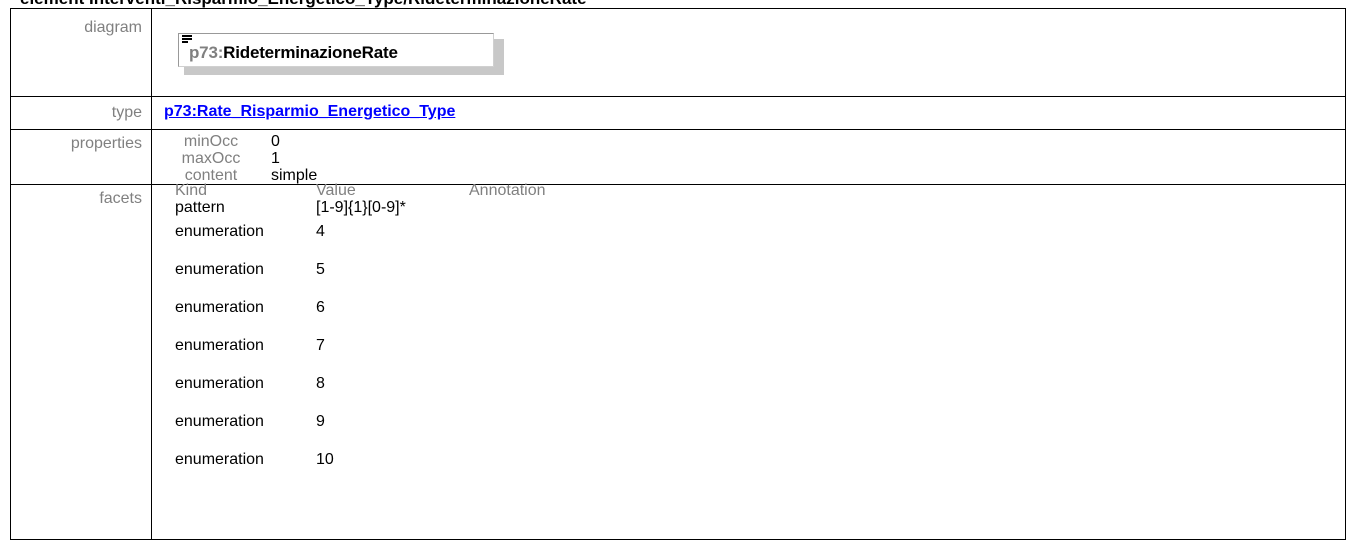  I want to click on property-key: minOcc, so click(211, 141).